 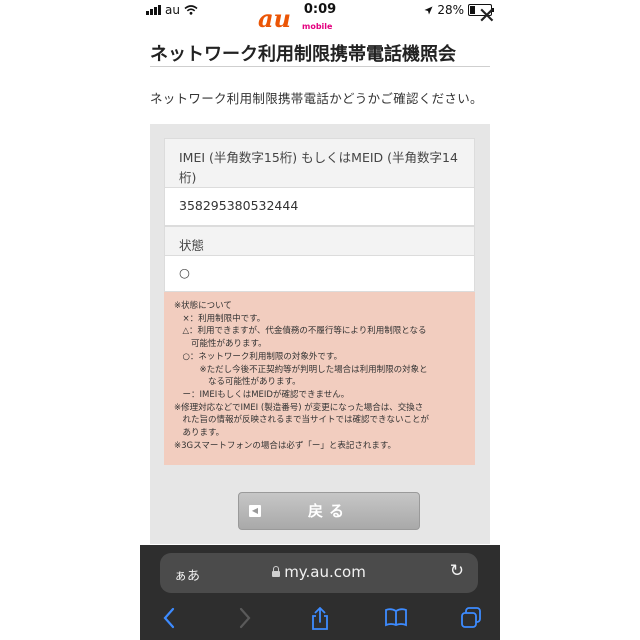 What do you see at coordinates (245, 618) in the screenshot?
I see `forward-nav-icon` at bounding box center [245, 618].